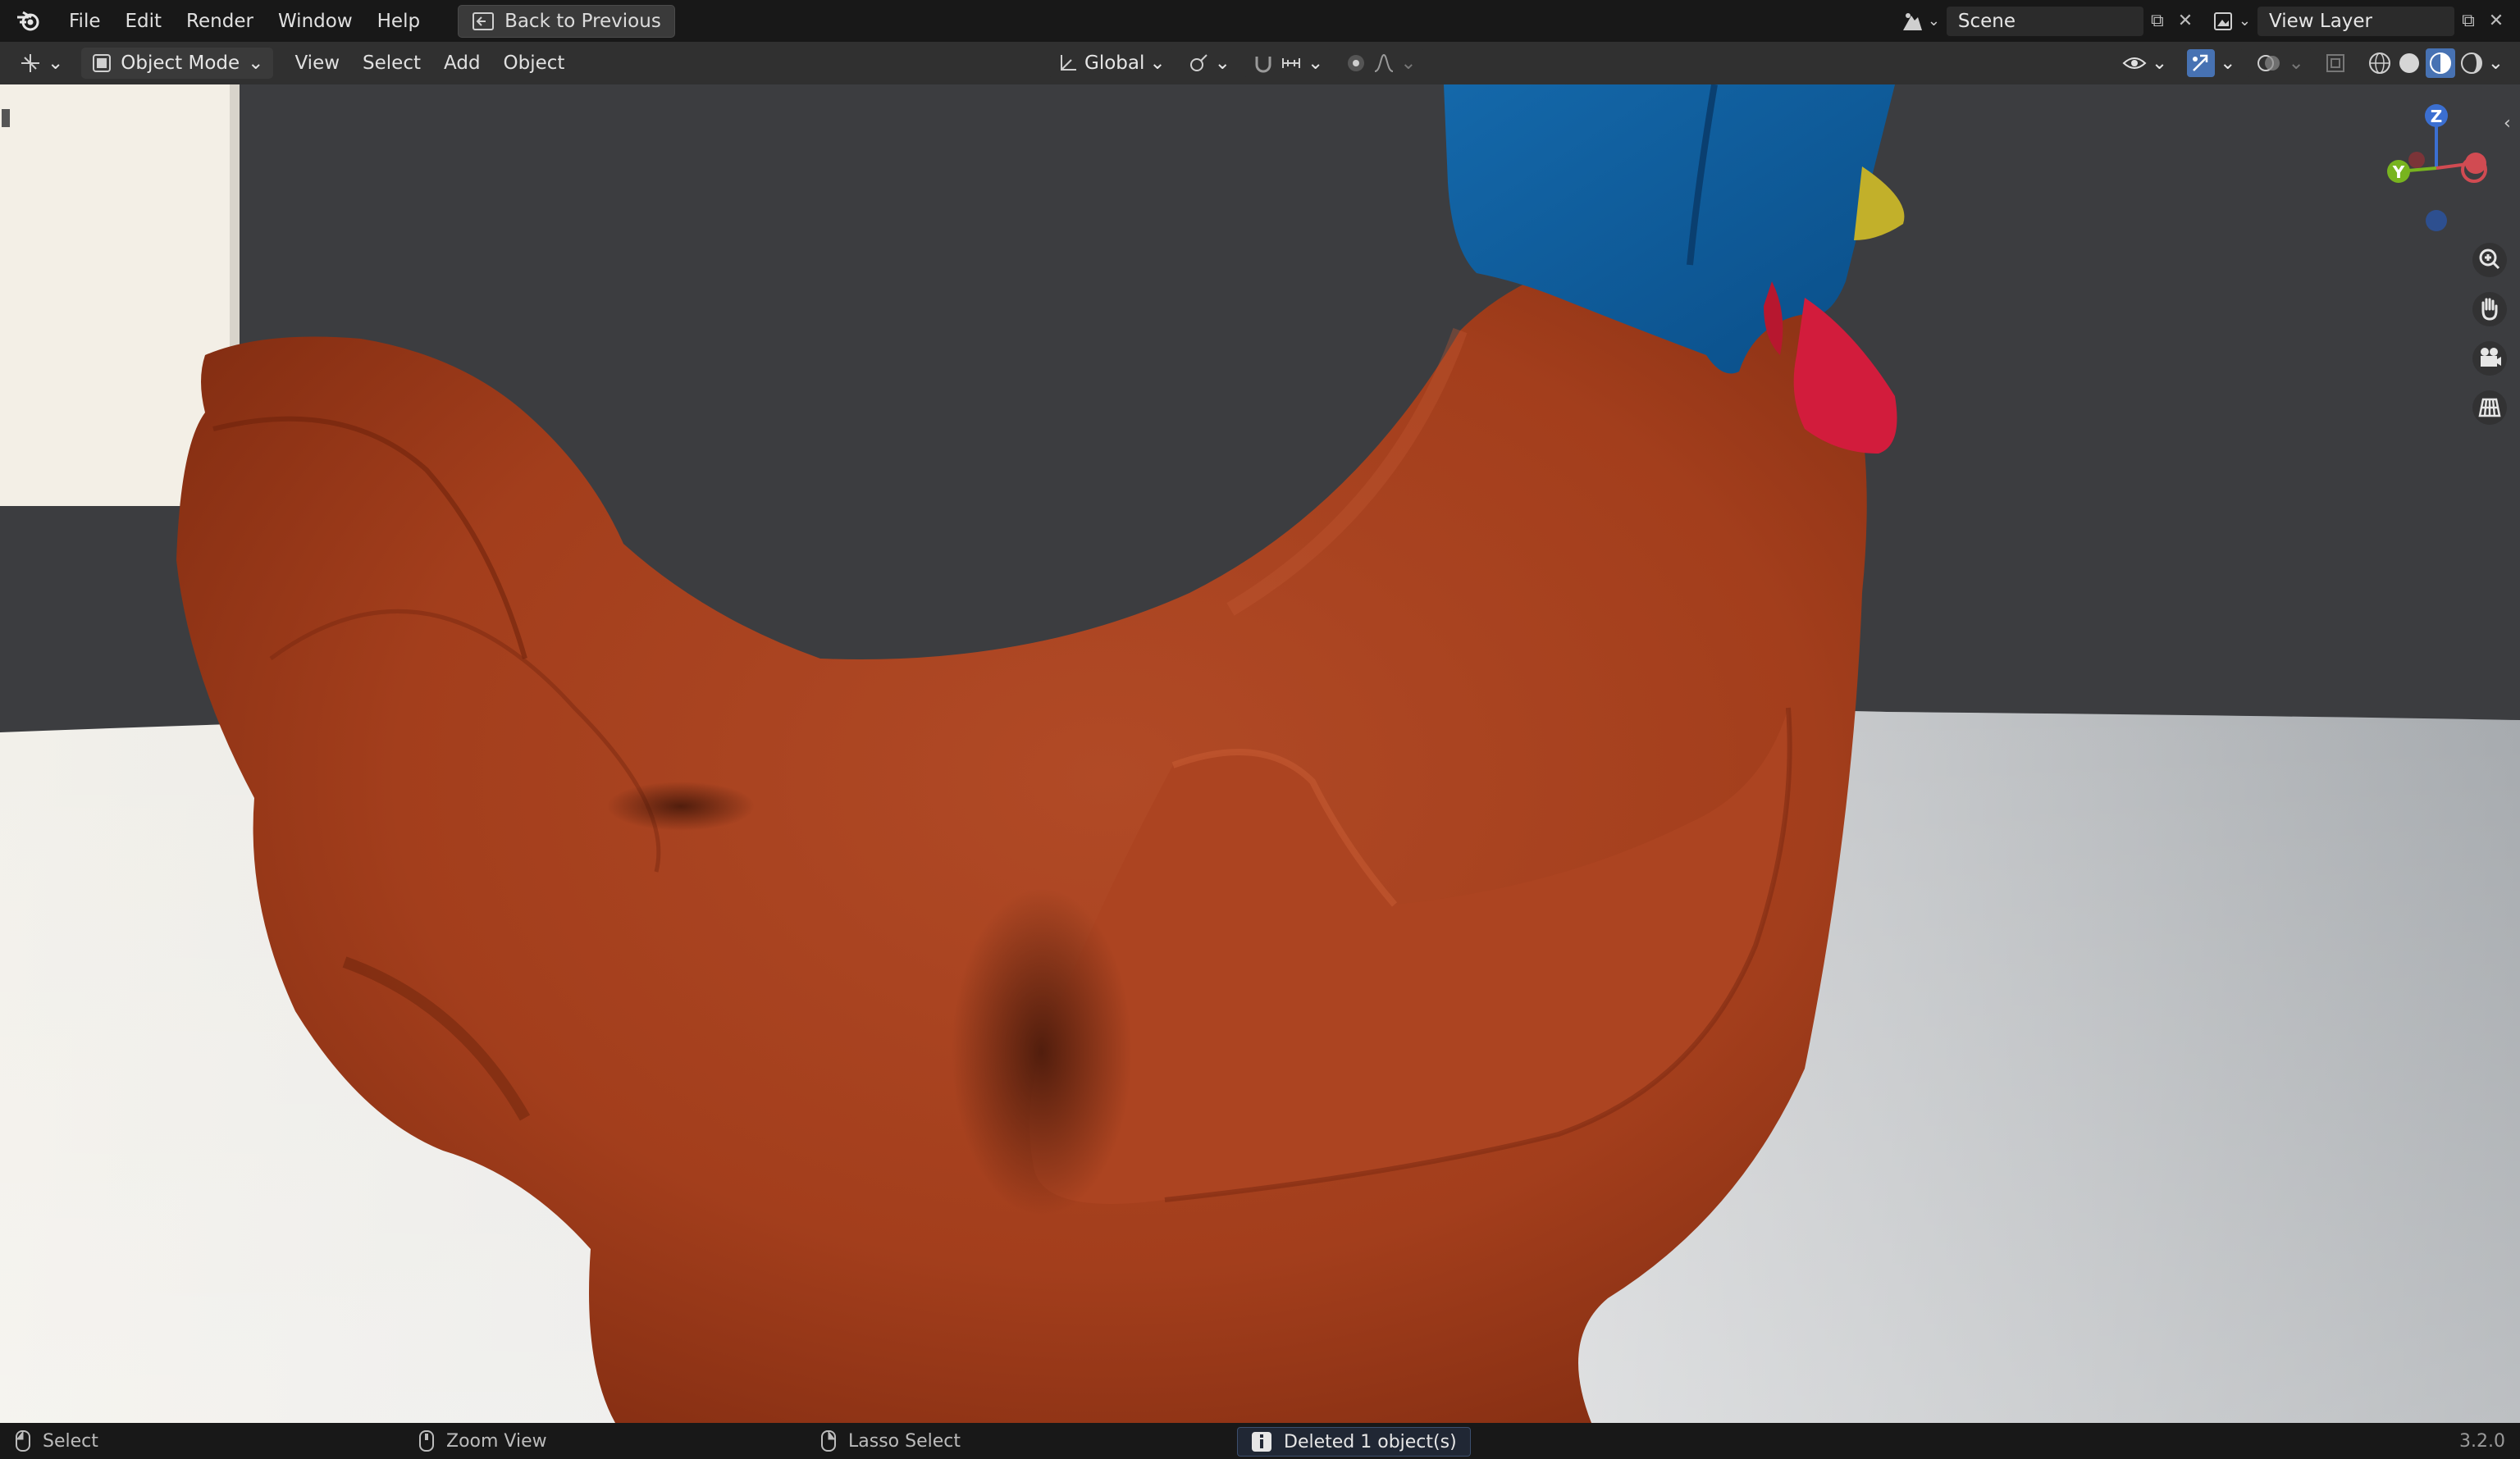 The width and height of the screenshot is (2520, 1459). I want to click on view-layer-name: View Layer, so click(2321, 21).